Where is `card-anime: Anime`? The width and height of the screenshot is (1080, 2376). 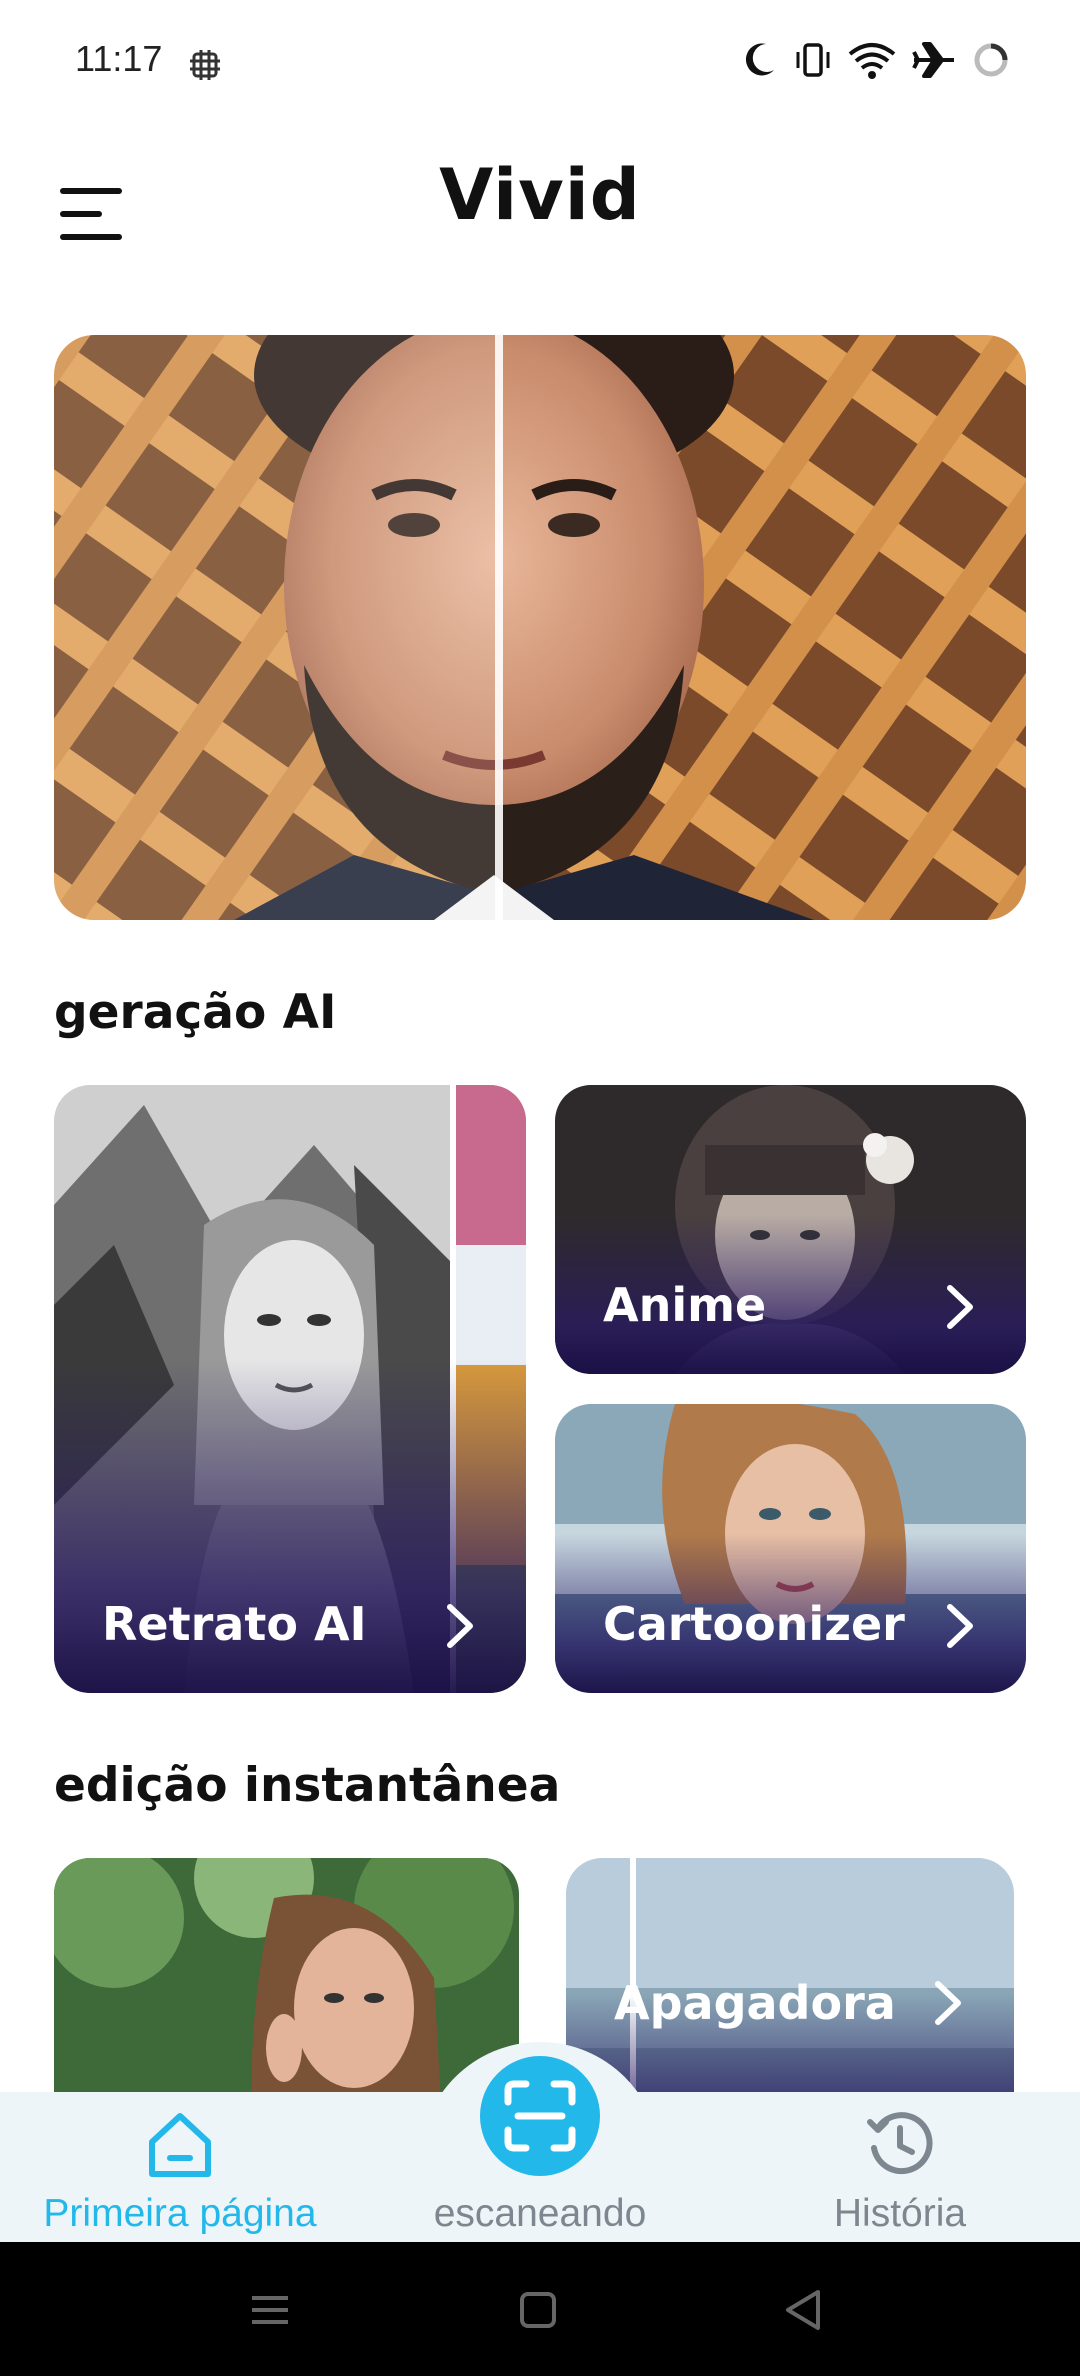 card-anime: Anime is located at coordinates (790, 1229).